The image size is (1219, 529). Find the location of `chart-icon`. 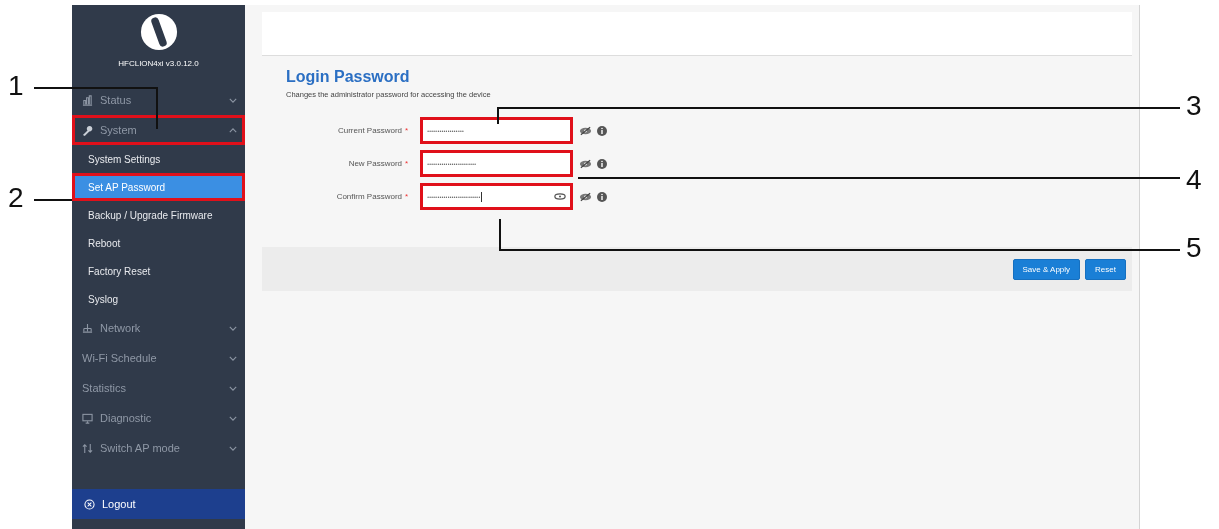

chart-icon is located at coordinates (87, 100).